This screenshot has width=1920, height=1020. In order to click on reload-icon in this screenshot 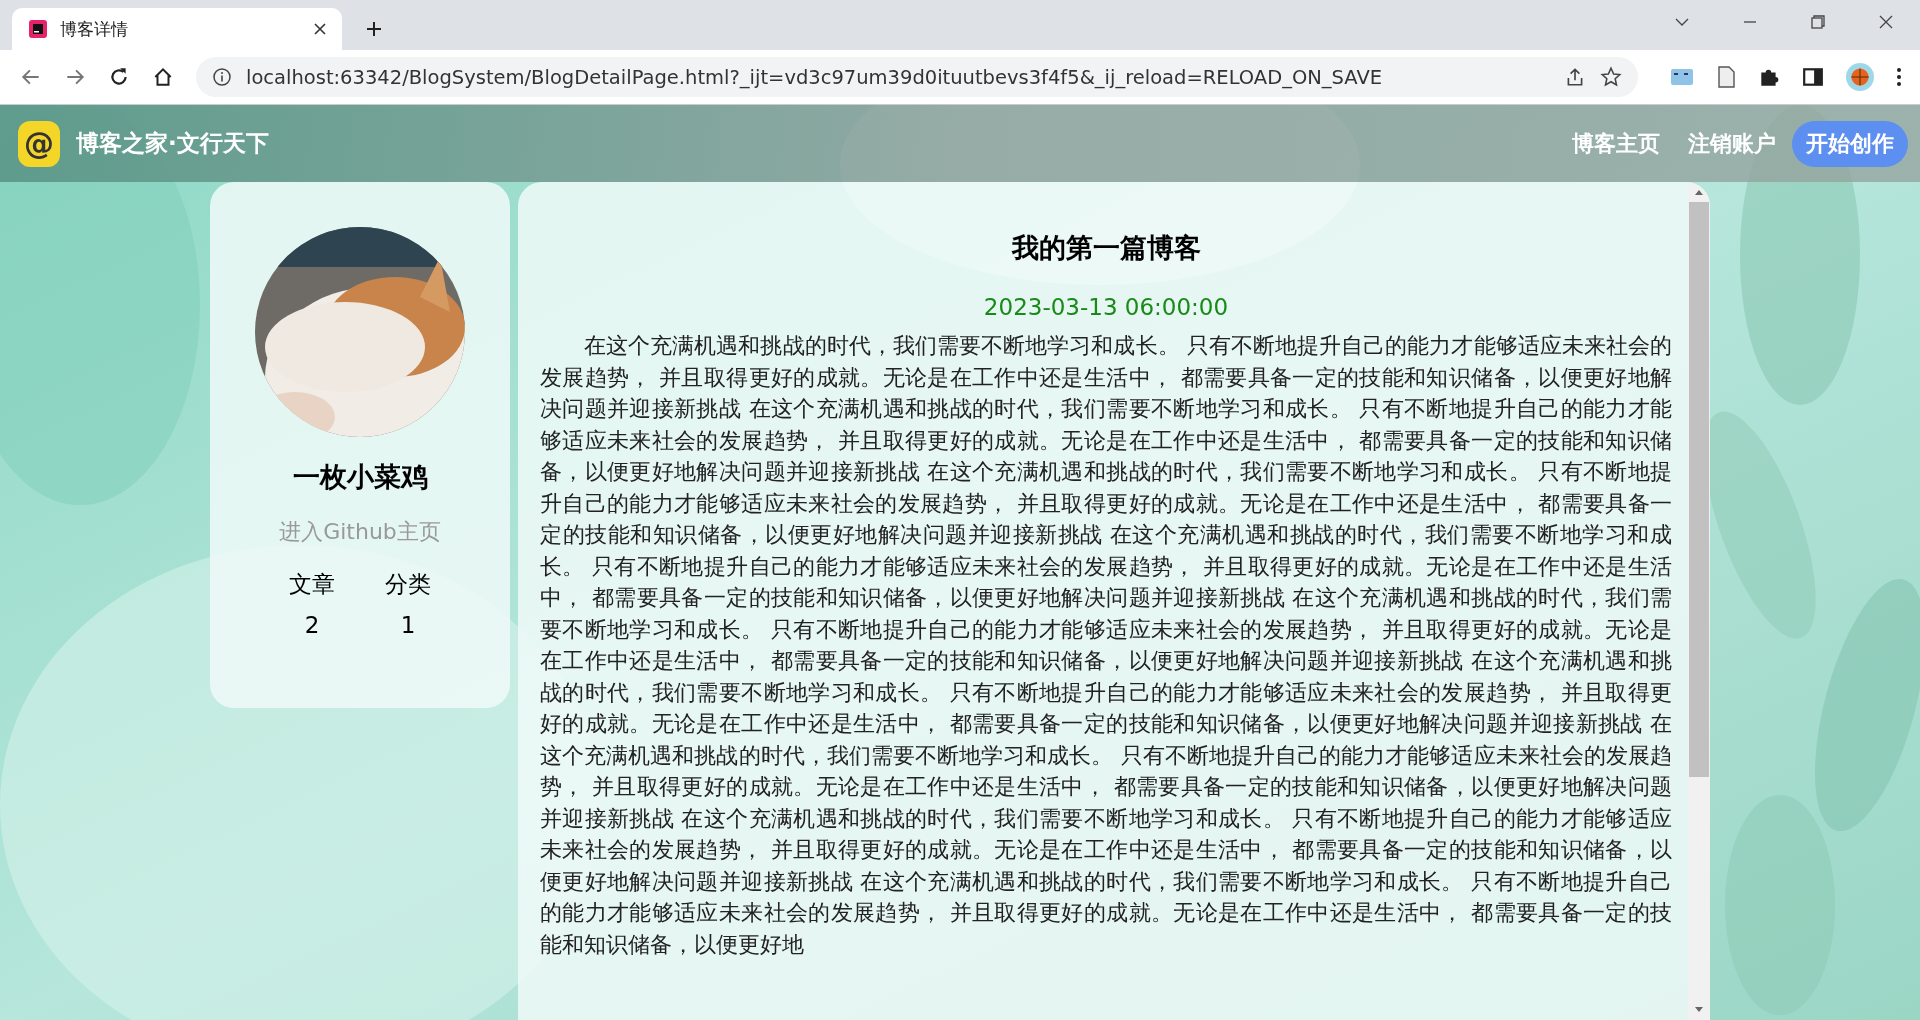, I will do `click(119, 77)`.